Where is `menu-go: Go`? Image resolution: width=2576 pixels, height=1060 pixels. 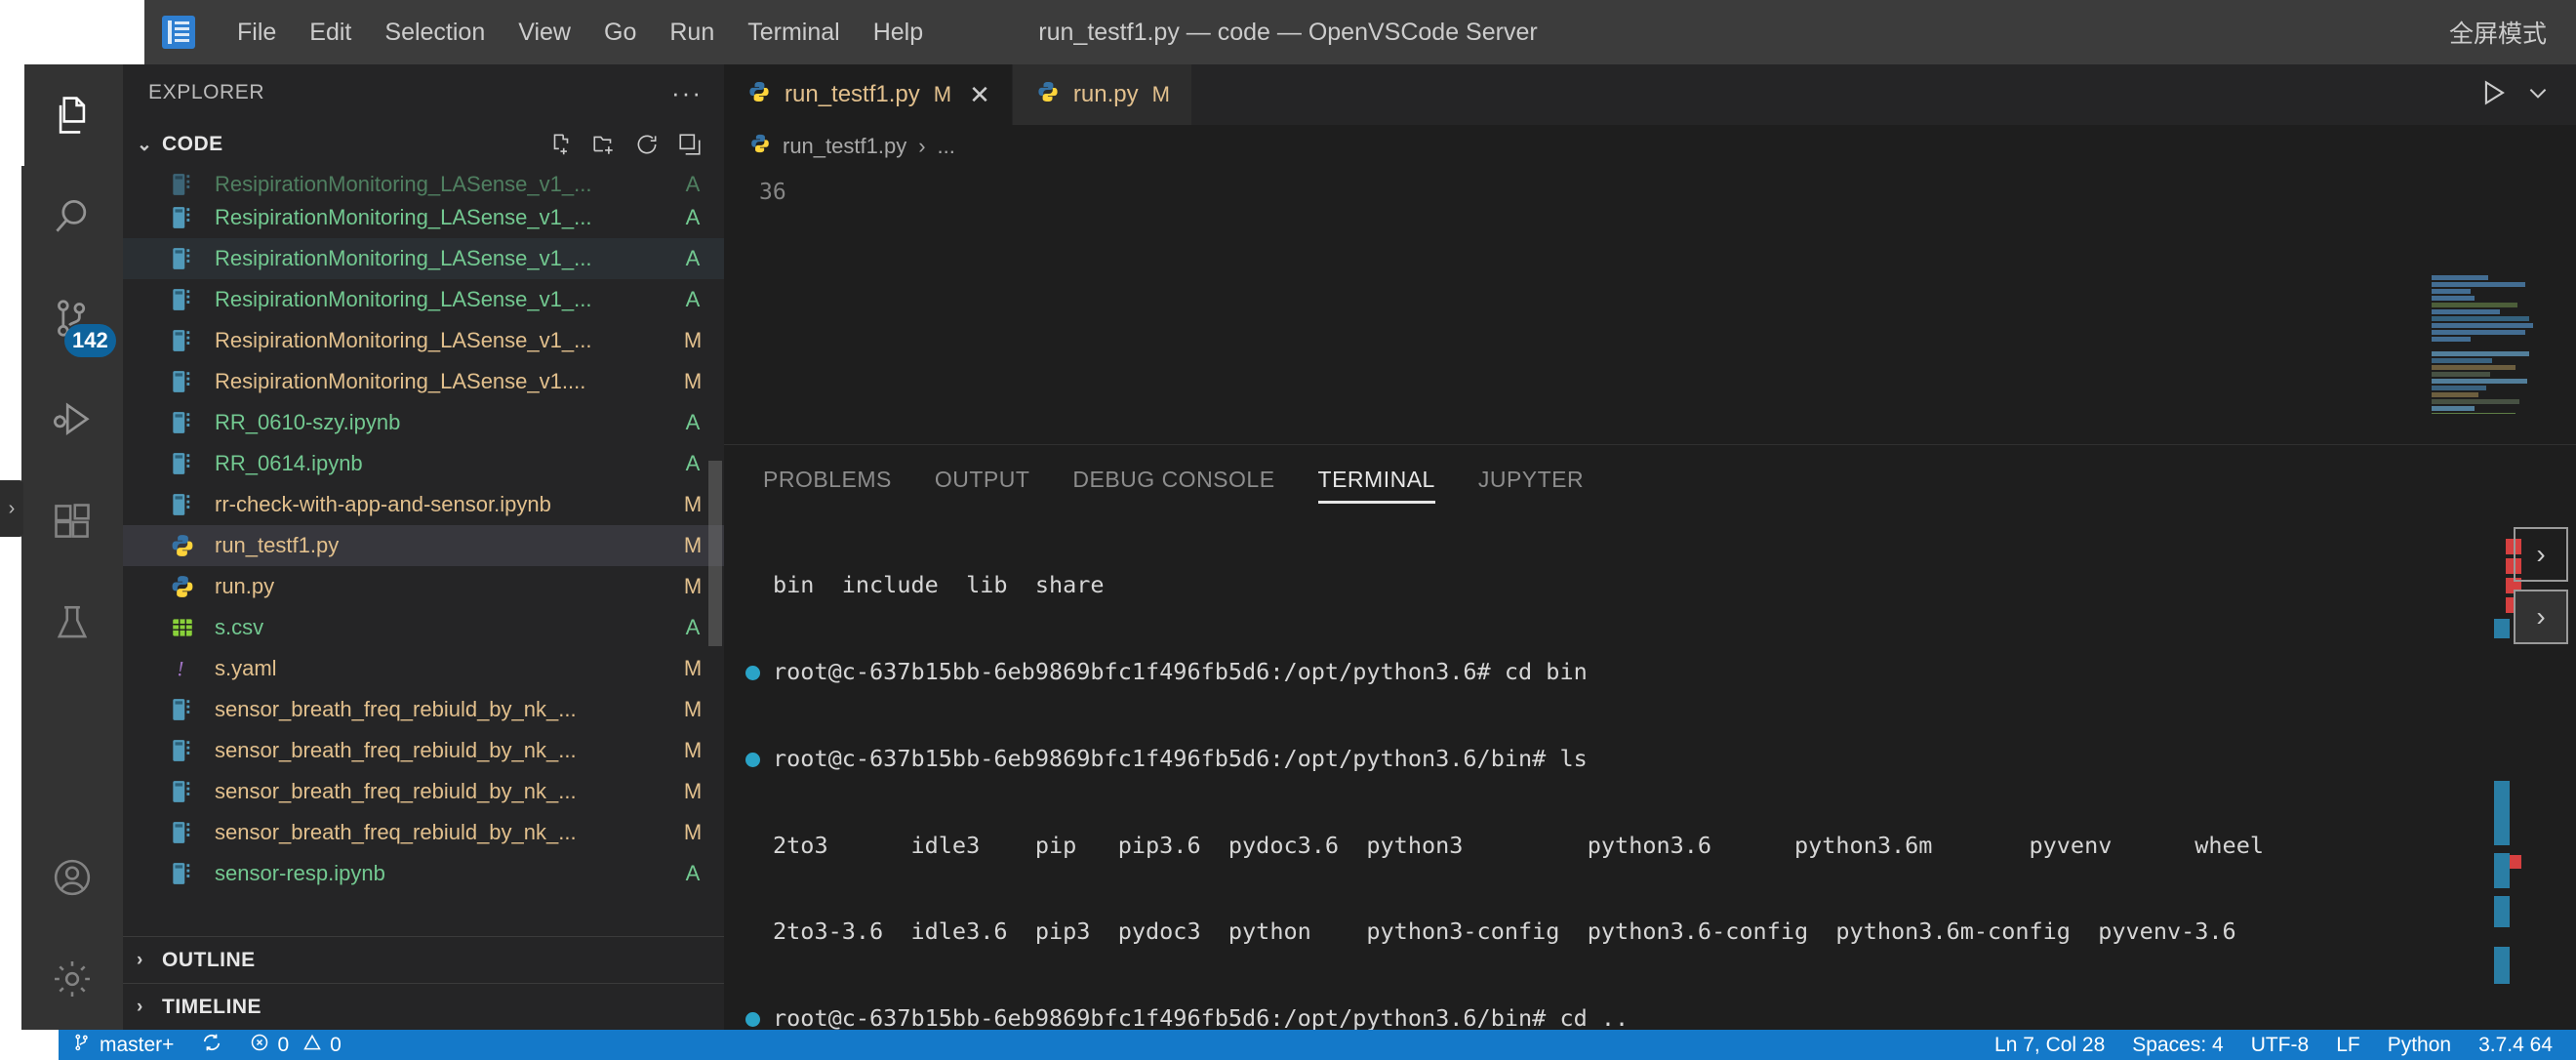 menu-go: Go is located at coordinates (620, 32).